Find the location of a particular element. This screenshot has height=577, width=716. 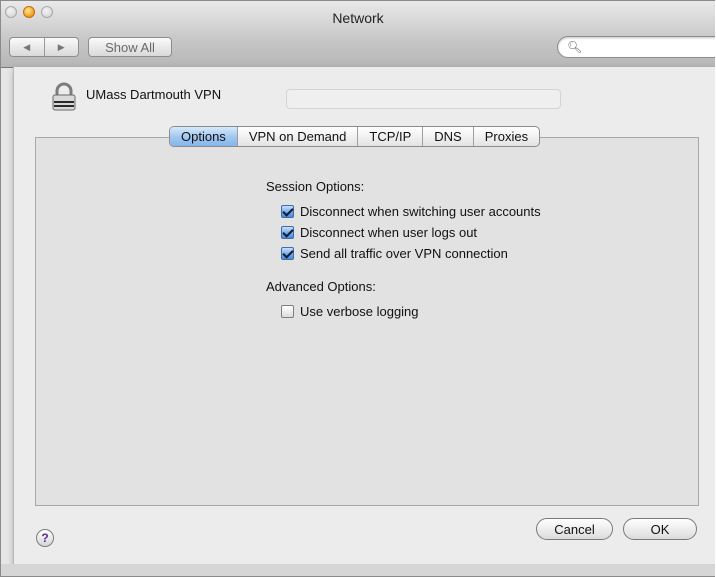

checkbox-label: Disconnect when switching user accounts is located at coordinates (420, 211).